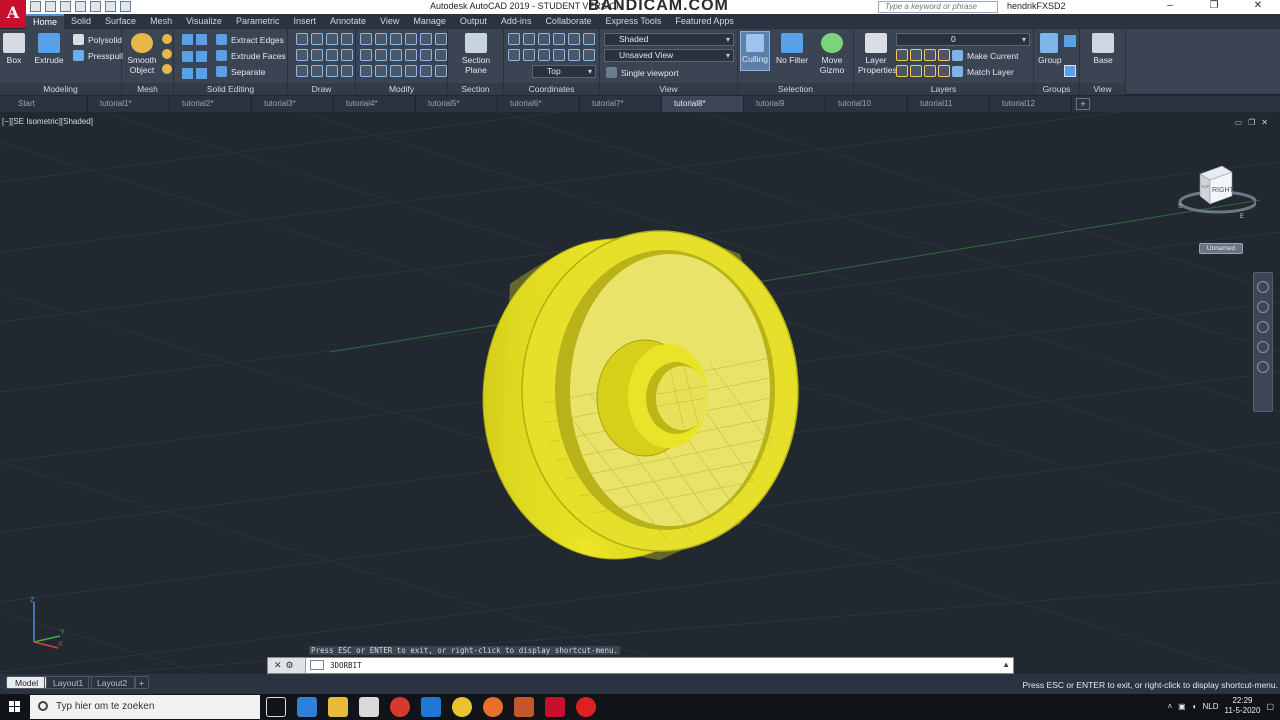  I want to click on panel-title-modify: Modify, so click(401, 89).